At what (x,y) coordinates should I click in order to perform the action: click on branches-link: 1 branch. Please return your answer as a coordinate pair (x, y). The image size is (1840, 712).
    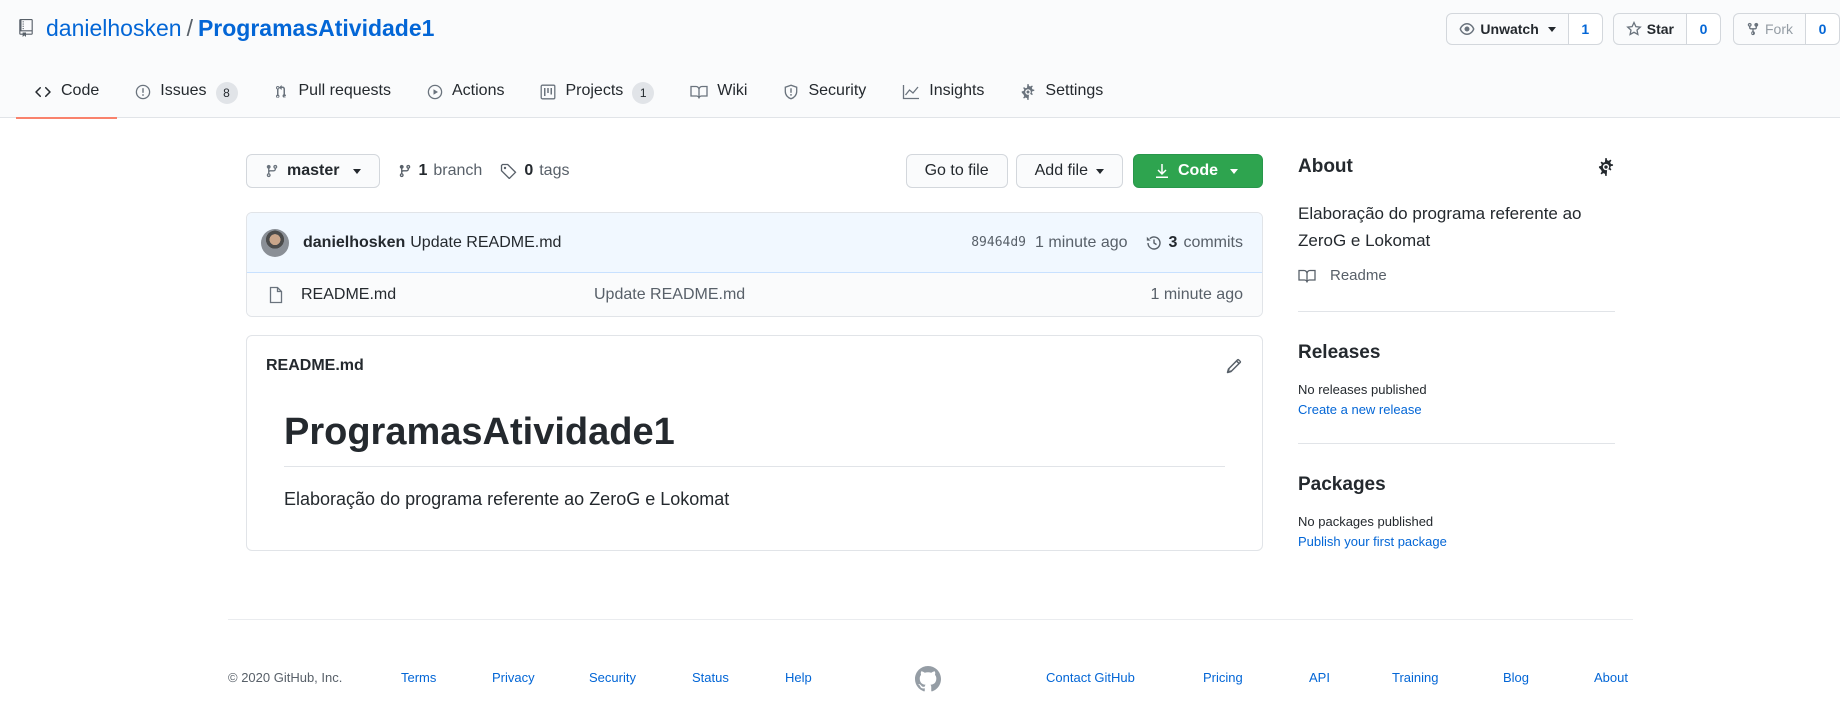
    Looking at the image, I should click on (440, 171).